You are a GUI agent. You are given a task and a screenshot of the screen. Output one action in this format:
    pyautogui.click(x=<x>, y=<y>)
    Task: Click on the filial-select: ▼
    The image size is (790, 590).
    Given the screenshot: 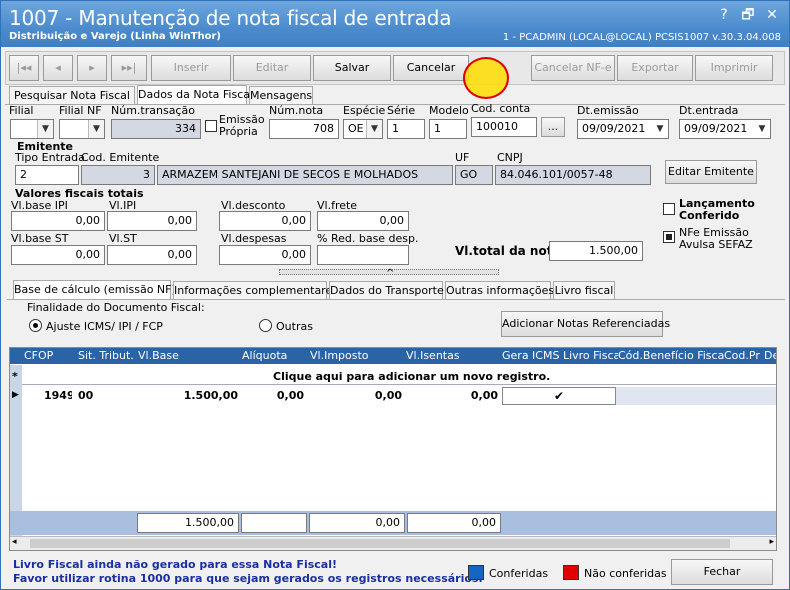 What is the action you would take?
    pyautogui.click(x=32, y=129)
    